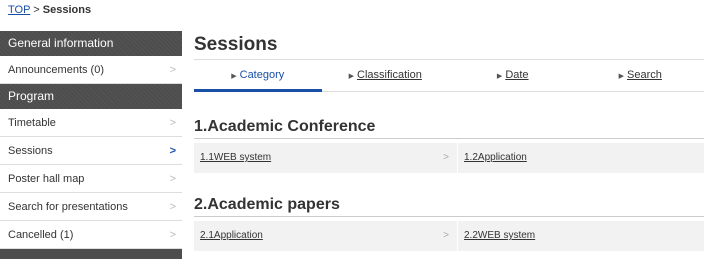 The image size is (704, 272). I want to click on sidebar-item-label: Sessions, so click(30, 151).